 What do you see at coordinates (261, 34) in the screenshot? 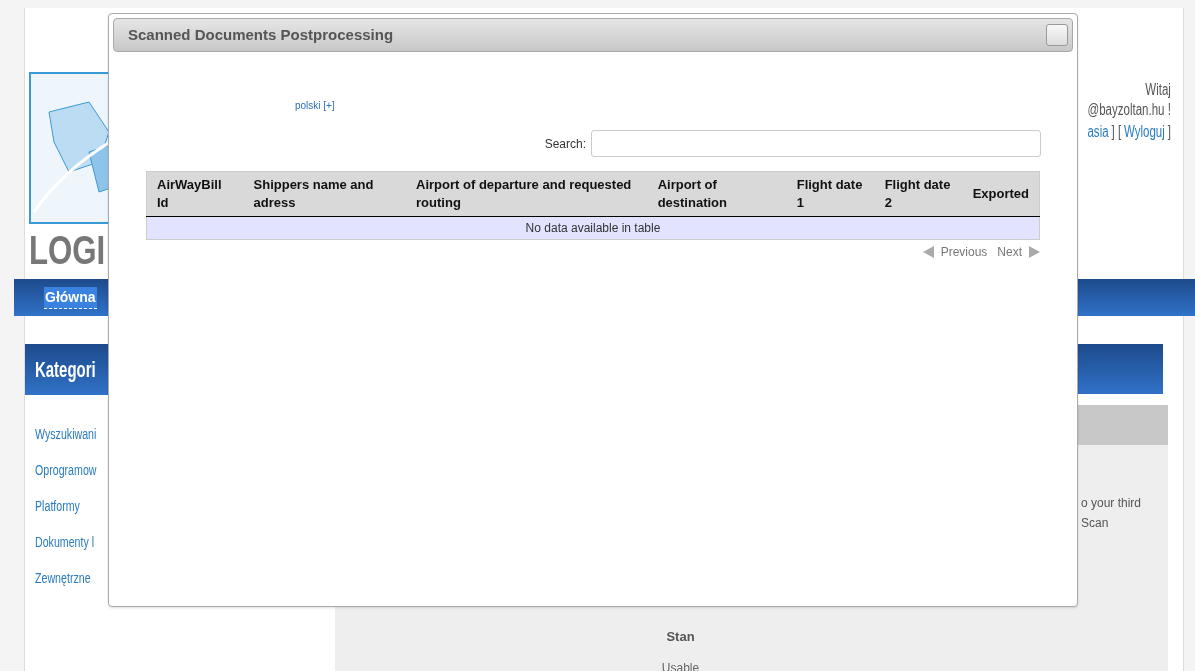
I see `dialog-title: Scanned Documents Postprocessing` at bounding box center [261, 34].